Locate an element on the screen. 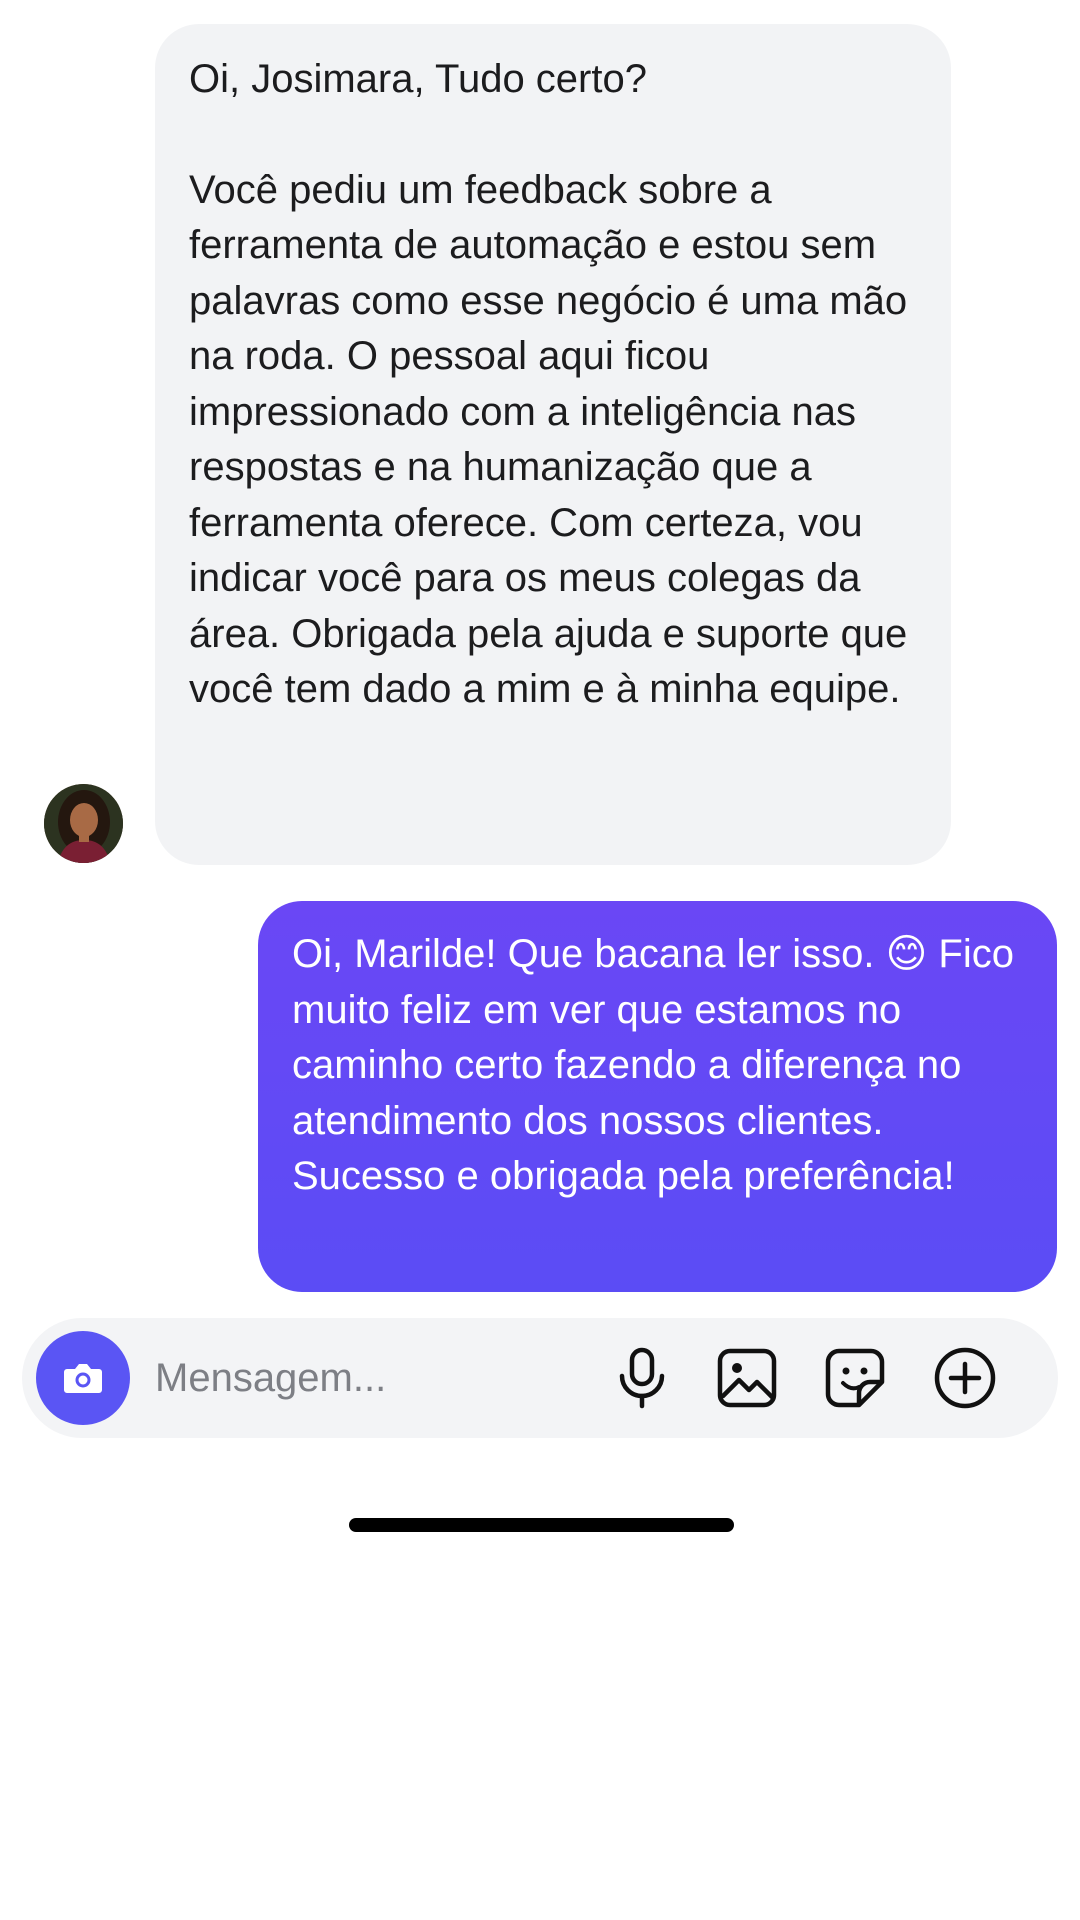 This screenshot has width=1080, height=1920. camera-icon is located at coordinates (83, 1378).